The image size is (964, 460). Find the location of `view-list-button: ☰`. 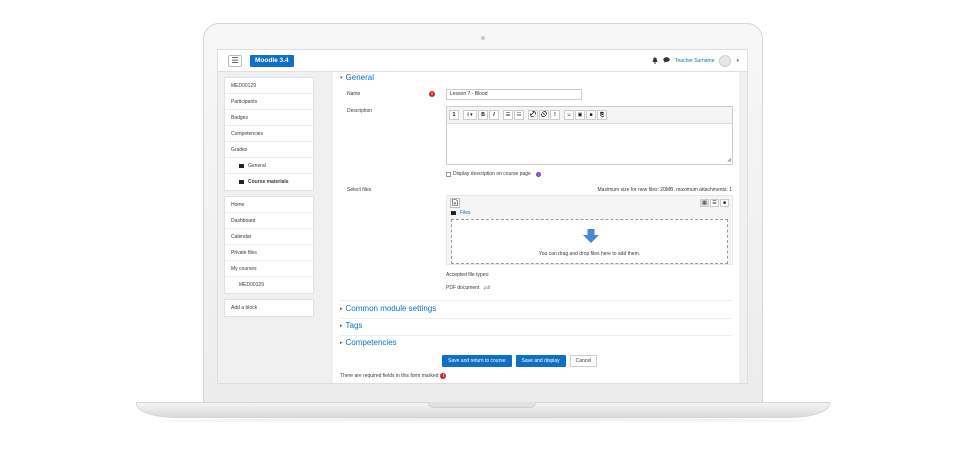

view-list-button: ☰ is located at coordinates (714, 203).